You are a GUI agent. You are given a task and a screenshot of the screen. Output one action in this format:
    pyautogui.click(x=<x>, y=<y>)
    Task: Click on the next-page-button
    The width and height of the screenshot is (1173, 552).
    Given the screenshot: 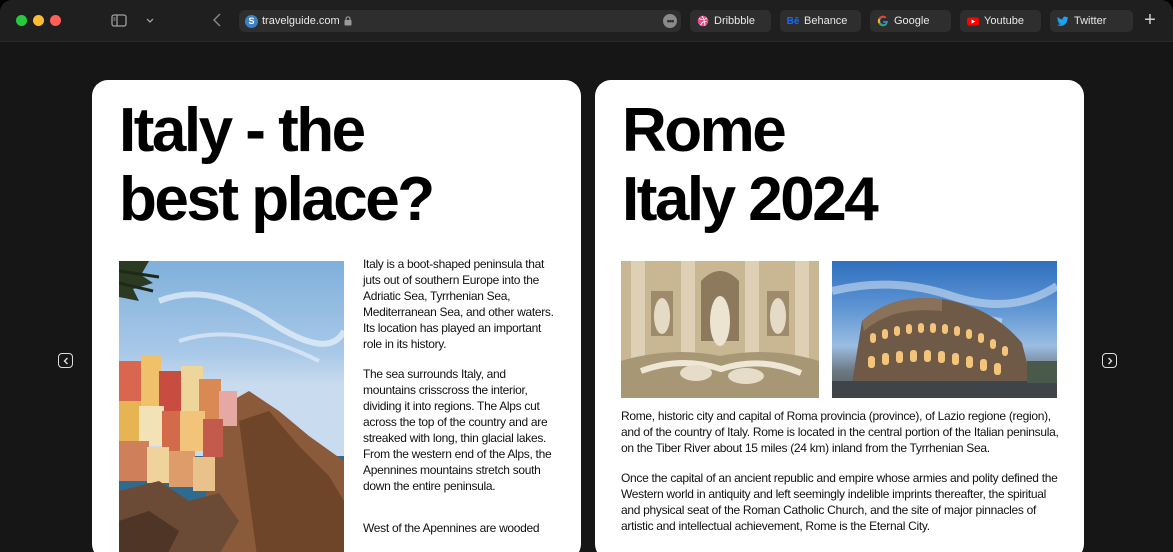 What is the action you would take?
    pyautogui.click(x=1109, y=360)
    